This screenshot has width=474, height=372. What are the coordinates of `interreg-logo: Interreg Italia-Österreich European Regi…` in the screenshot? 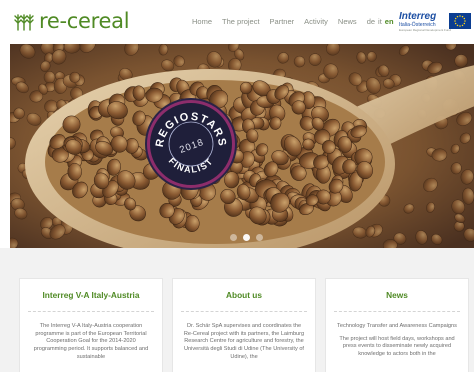 It's located at (425, 22).